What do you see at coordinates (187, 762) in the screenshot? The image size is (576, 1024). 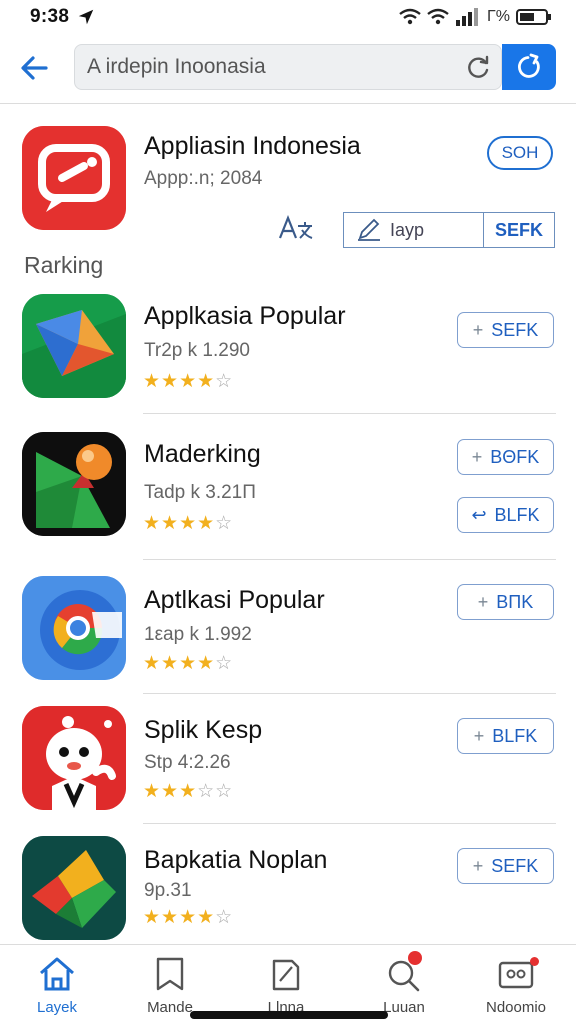 I see `app-meta: Stp 4:2.26` at bounding box center [187, 762].